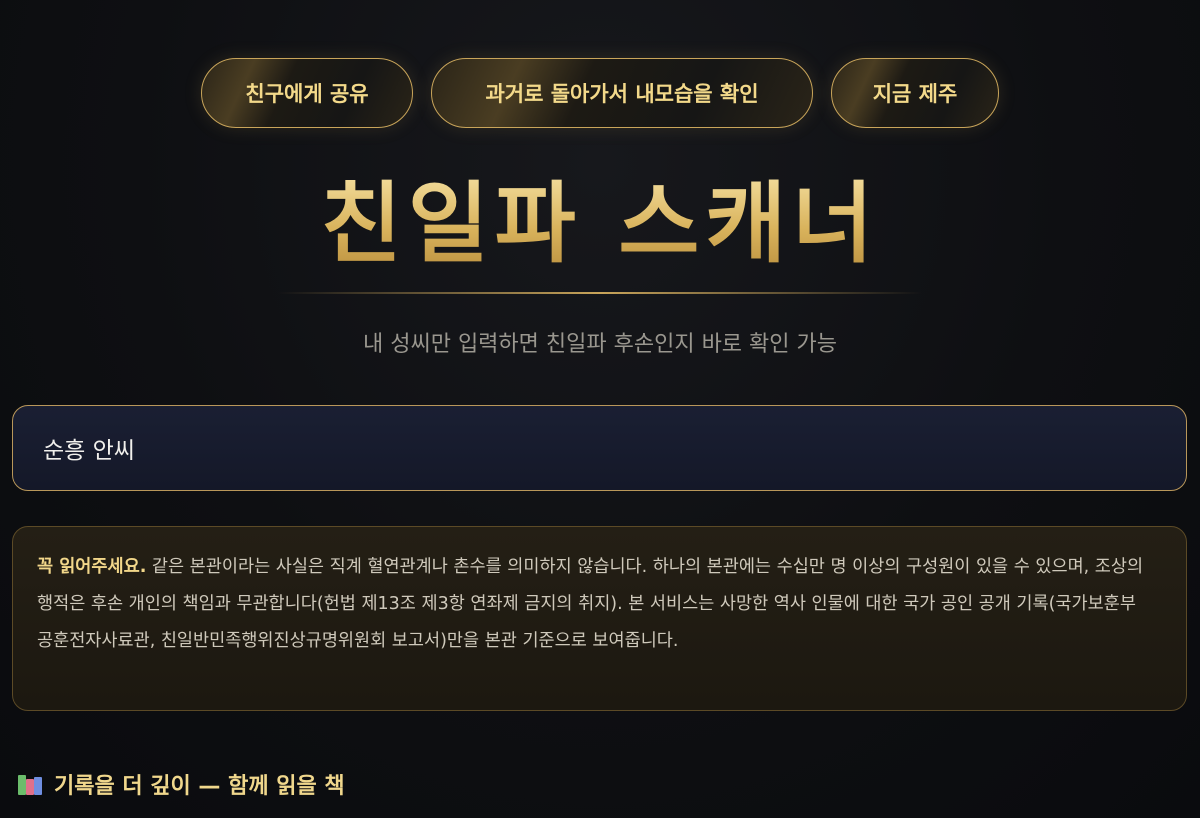  Describe the element at coordinates (92, 567) in the screenshot. I see `notice-lead: 꼭 읽어주세요.` at that location.